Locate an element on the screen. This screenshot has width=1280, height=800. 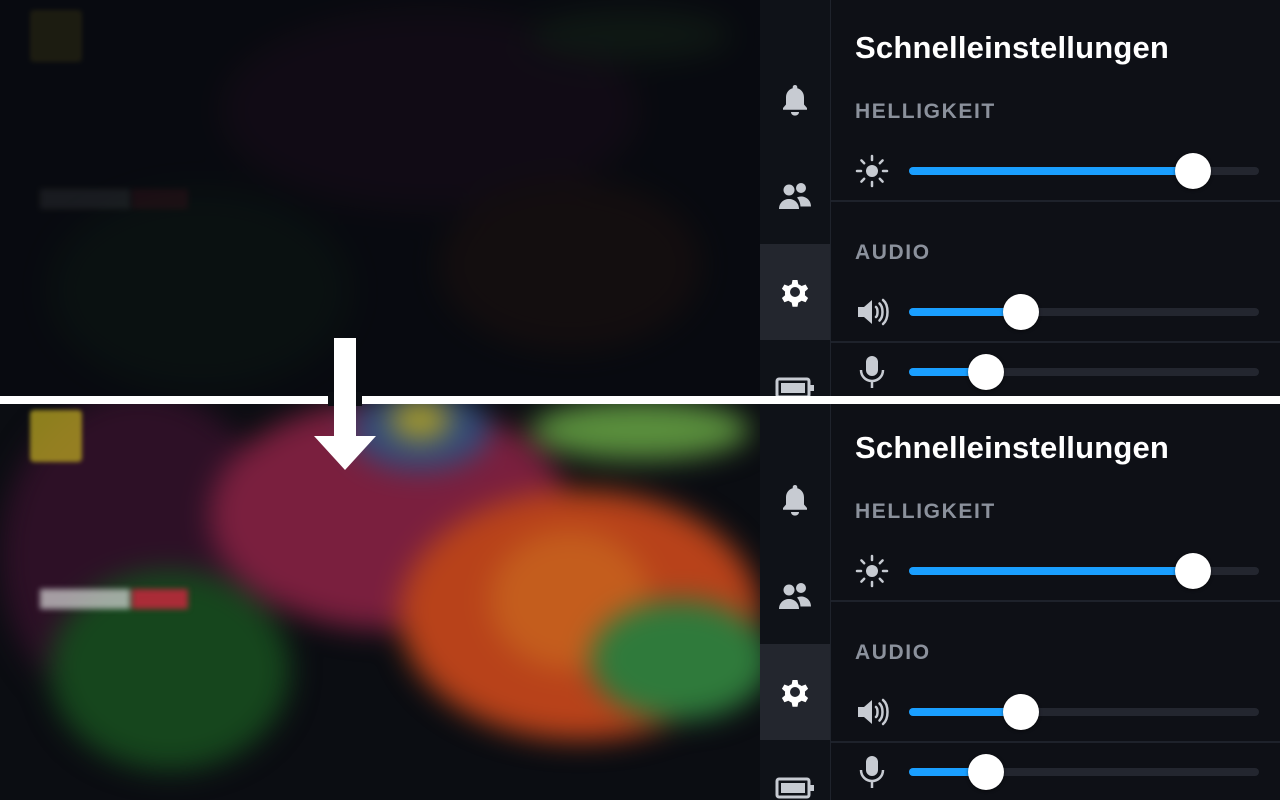
comparison-divider is located at coordinates (640, 400).